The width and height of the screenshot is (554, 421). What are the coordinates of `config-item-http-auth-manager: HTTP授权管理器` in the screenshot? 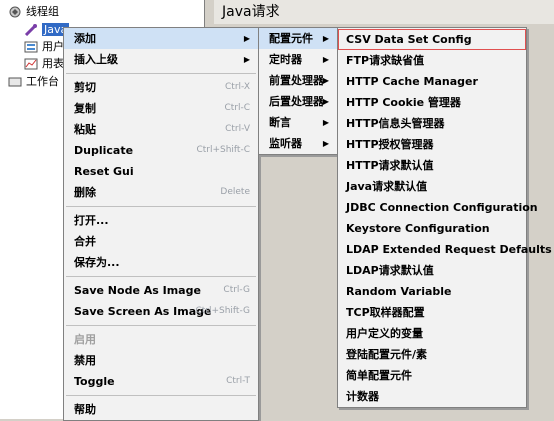 It's located at (432, 144).